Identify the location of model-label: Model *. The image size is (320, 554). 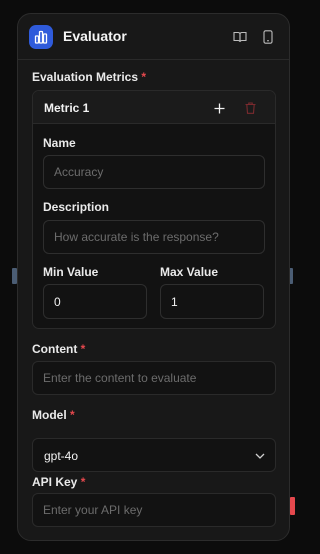
(53, 415).